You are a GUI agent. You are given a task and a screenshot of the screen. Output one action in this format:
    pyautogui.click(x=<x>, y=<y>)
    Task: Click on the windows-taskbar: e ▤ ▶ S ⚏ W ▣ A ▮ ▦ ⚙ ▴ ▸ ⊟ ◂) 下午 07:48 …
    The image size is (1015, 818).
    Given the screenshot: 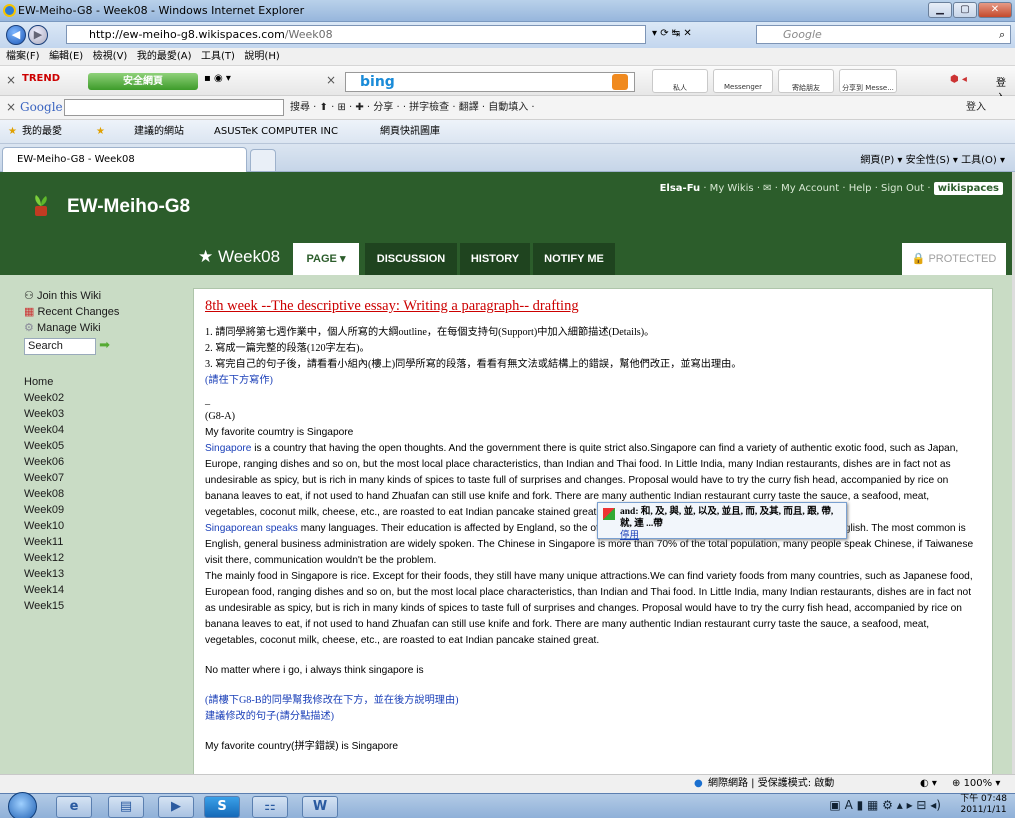 What is the action you would take?
    pyautogui.click(x=507, y=805)
    